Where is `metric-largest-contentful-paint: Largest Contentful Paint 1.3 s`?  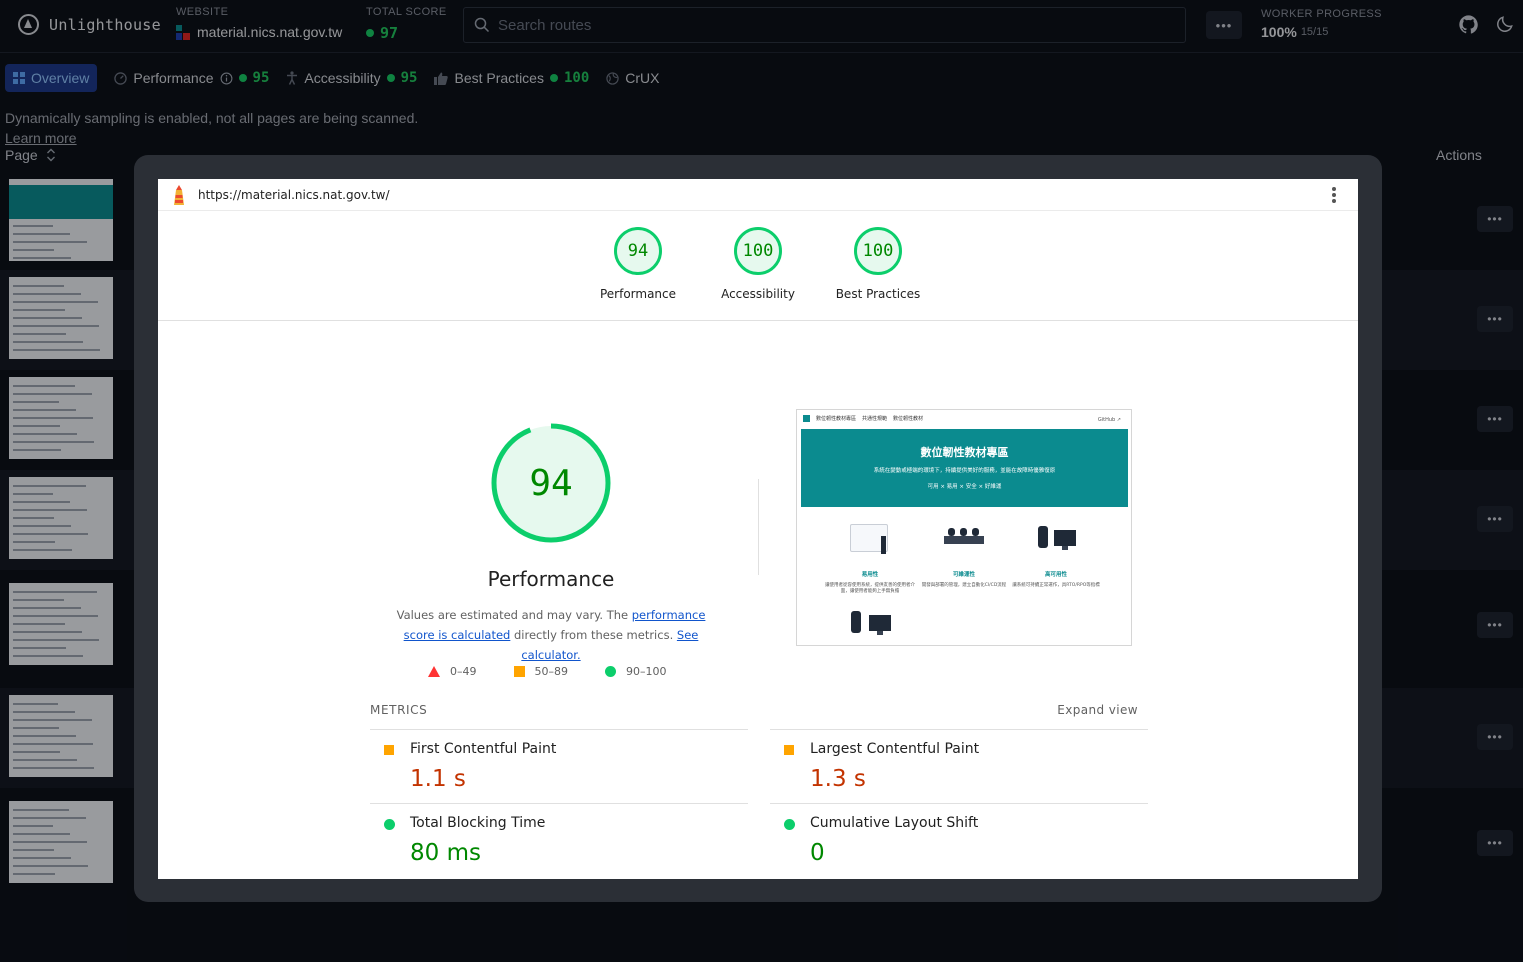
metric-largest-contentful-paint: Largest Contentful Paint 1.3 s is located at coordinates (959, 766).